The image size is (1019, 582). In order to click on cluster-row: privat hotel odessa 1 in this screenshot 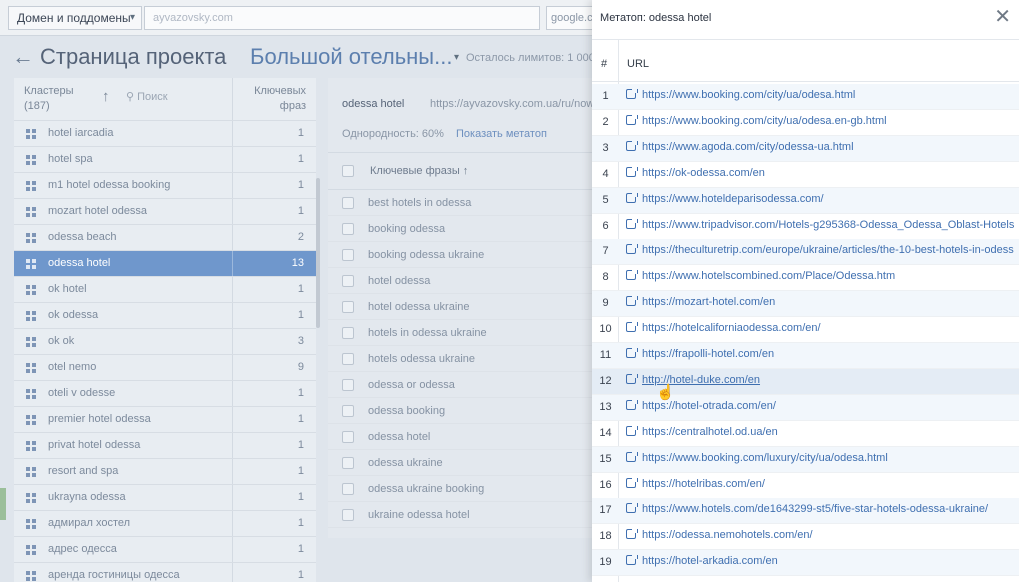, I will do `click(165, 445)`.